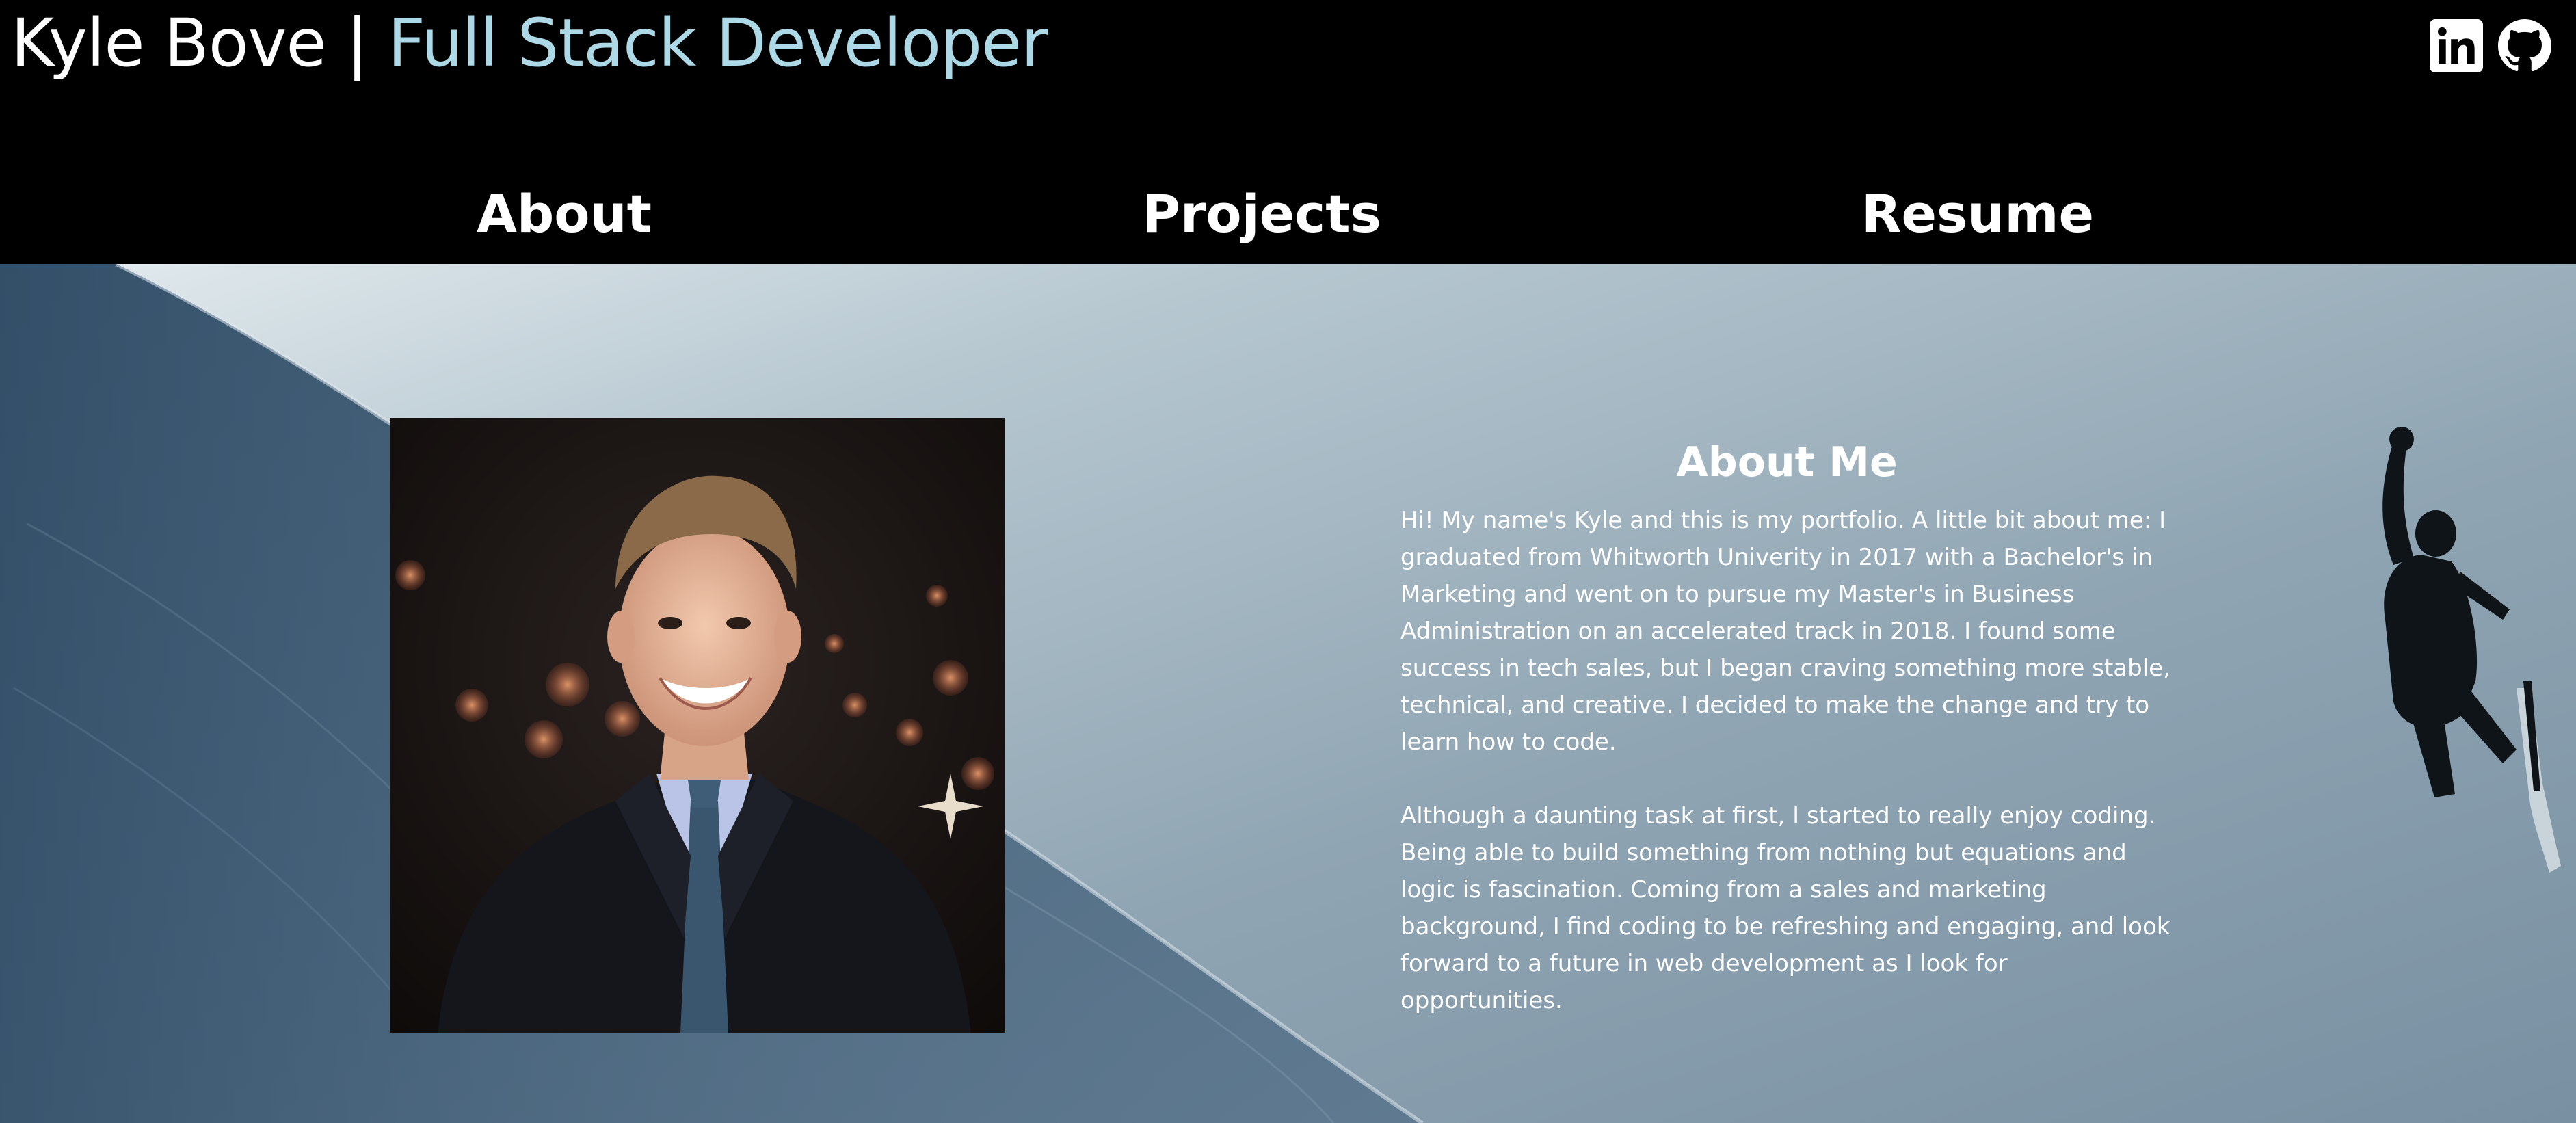 This screenshot has height=1123, width=2576. What do you see at coordinates (168, 43) in the screenshot?
I see `developer-name: Kyle Bove` at bounding box center [168, 43].